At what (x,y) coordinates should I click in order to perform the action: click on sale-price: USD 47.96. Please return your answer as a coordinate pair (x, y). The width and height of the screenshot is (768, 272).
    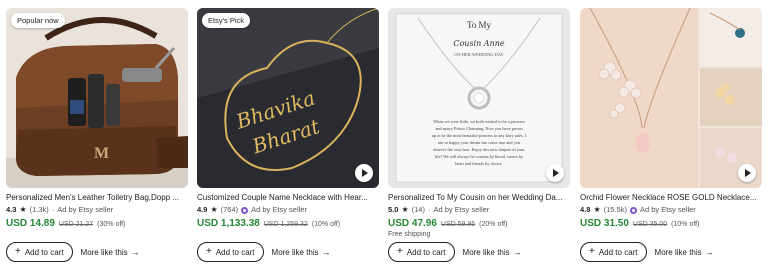
    Looking at the image, I should click on (412, 223).